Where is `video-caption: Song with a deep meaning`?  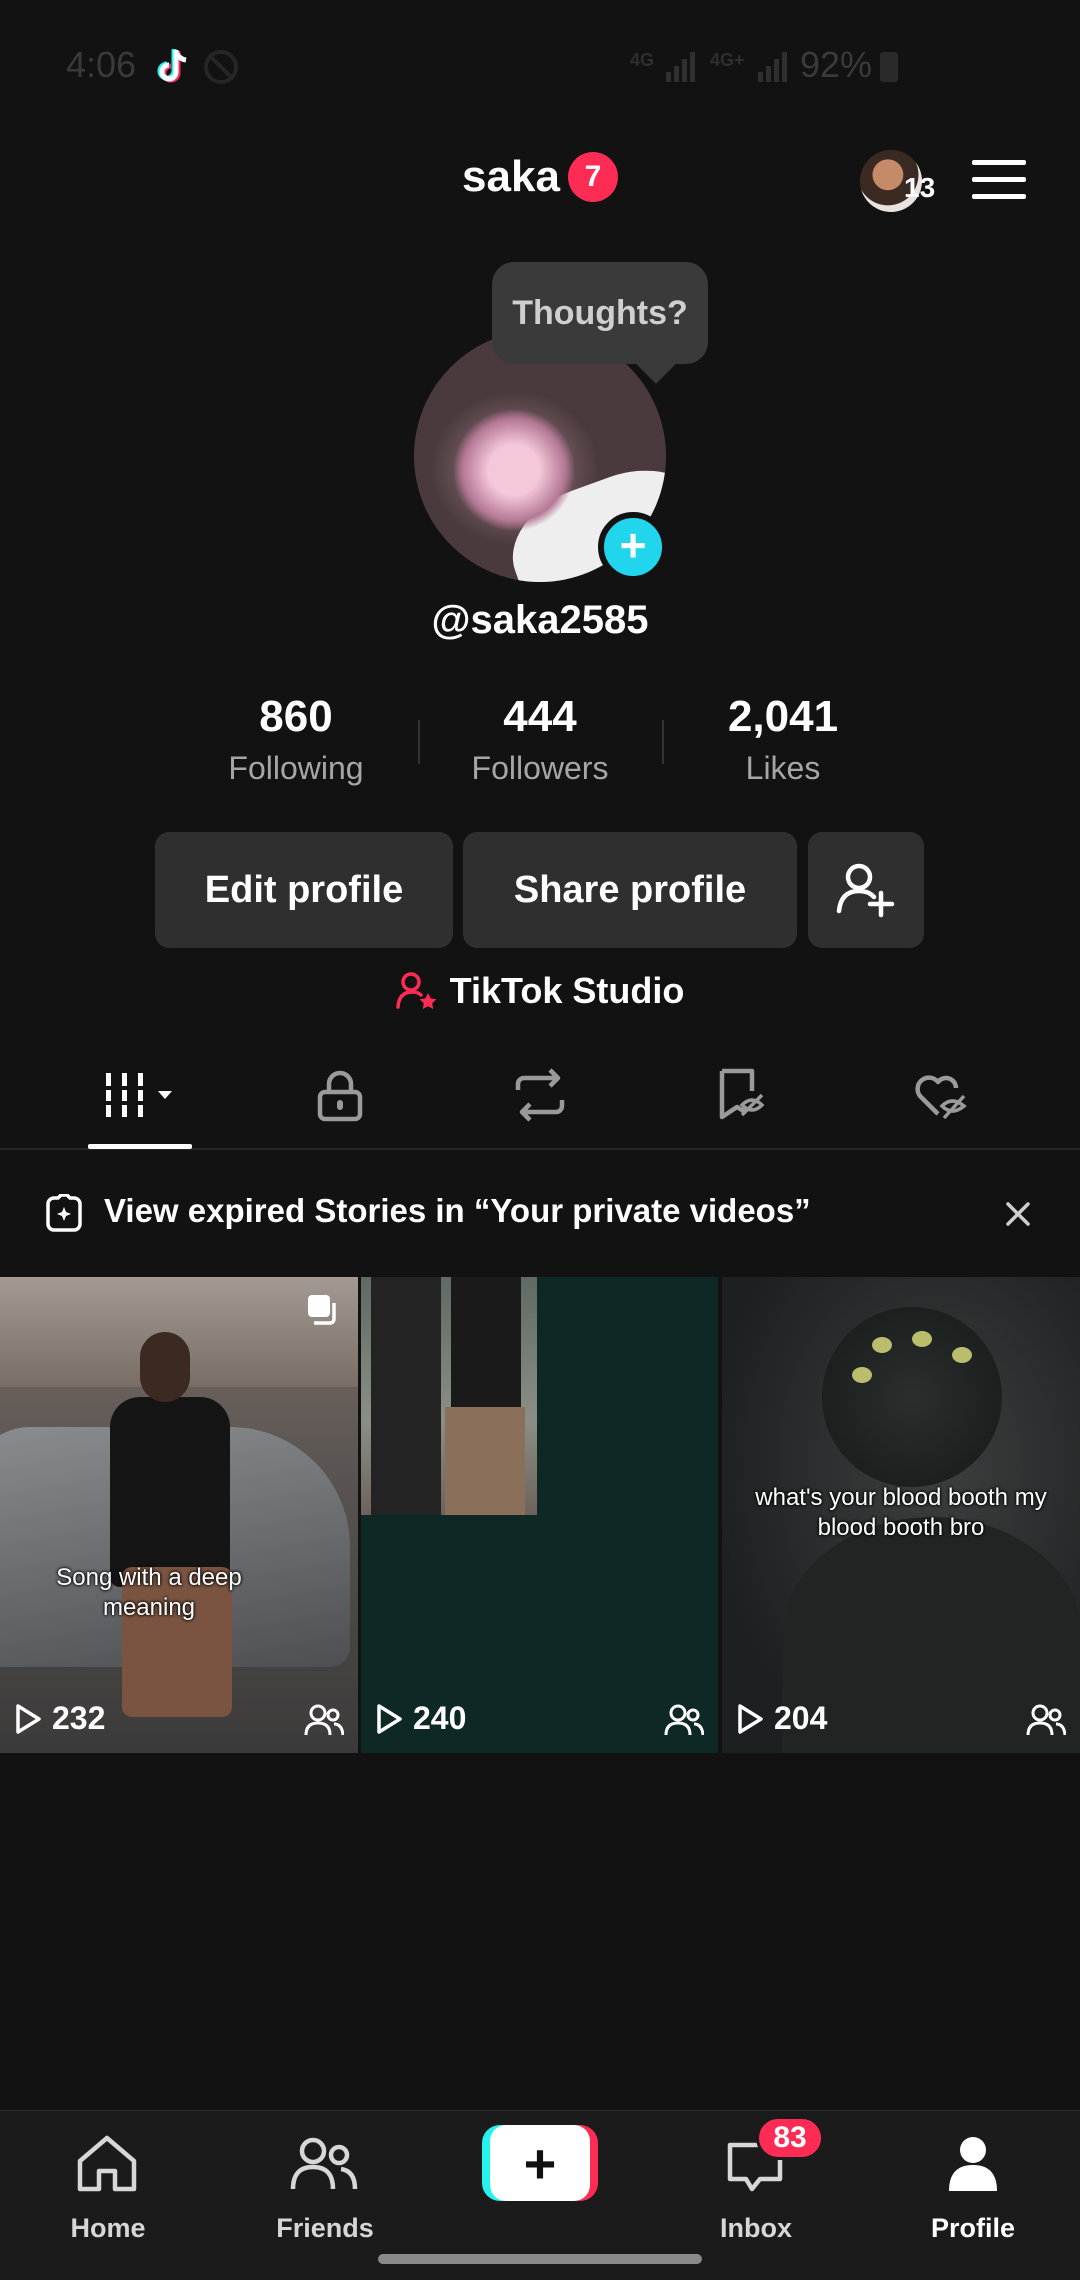 video-caption: Song with a deep meaning is located at coordinates (149, 1592).